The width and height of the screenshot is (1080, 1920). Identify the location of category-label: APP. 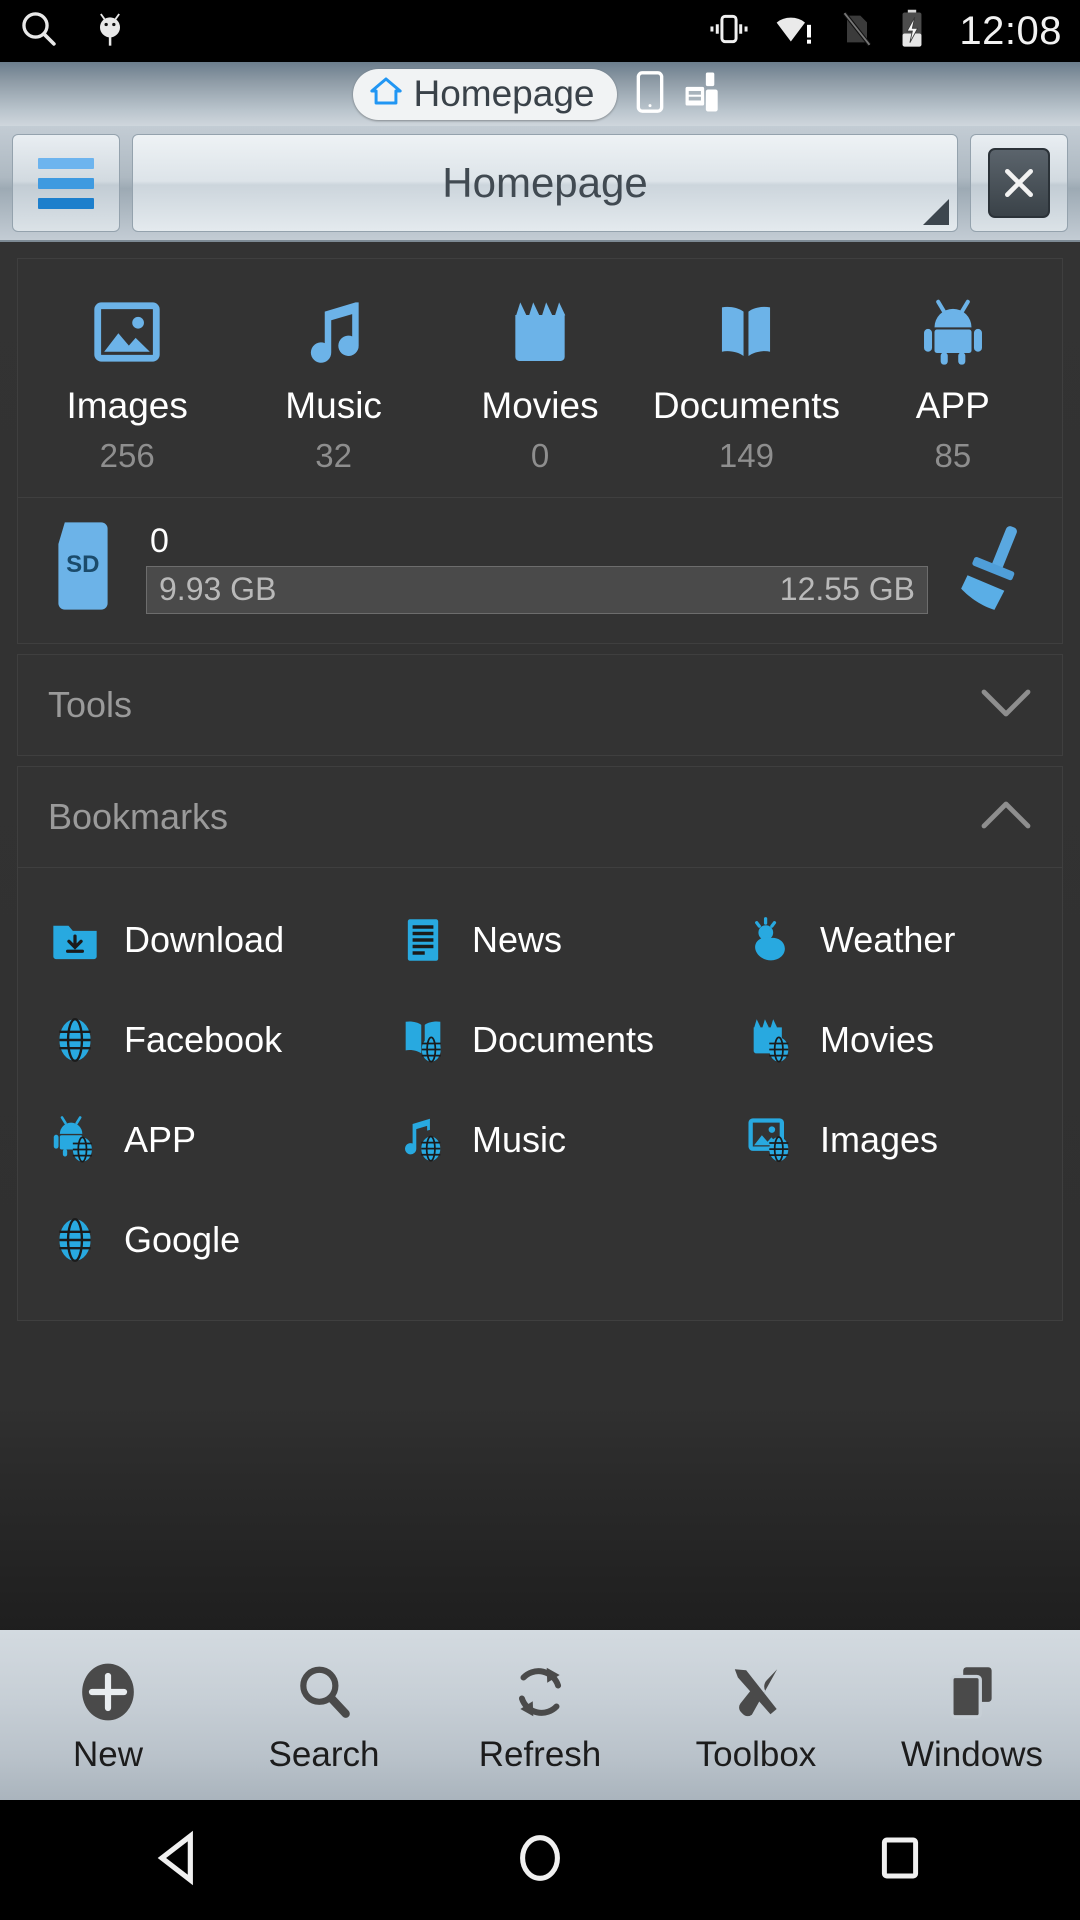
(952, 405).